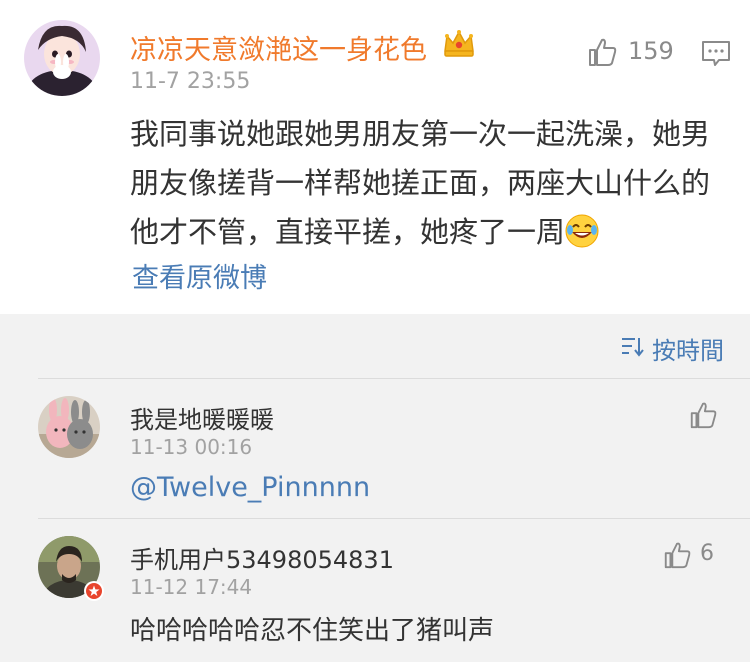  What do you see at coordinates (62, 58) in the screenshot?
I see `author-avatar` at bounding box center [62, 58].